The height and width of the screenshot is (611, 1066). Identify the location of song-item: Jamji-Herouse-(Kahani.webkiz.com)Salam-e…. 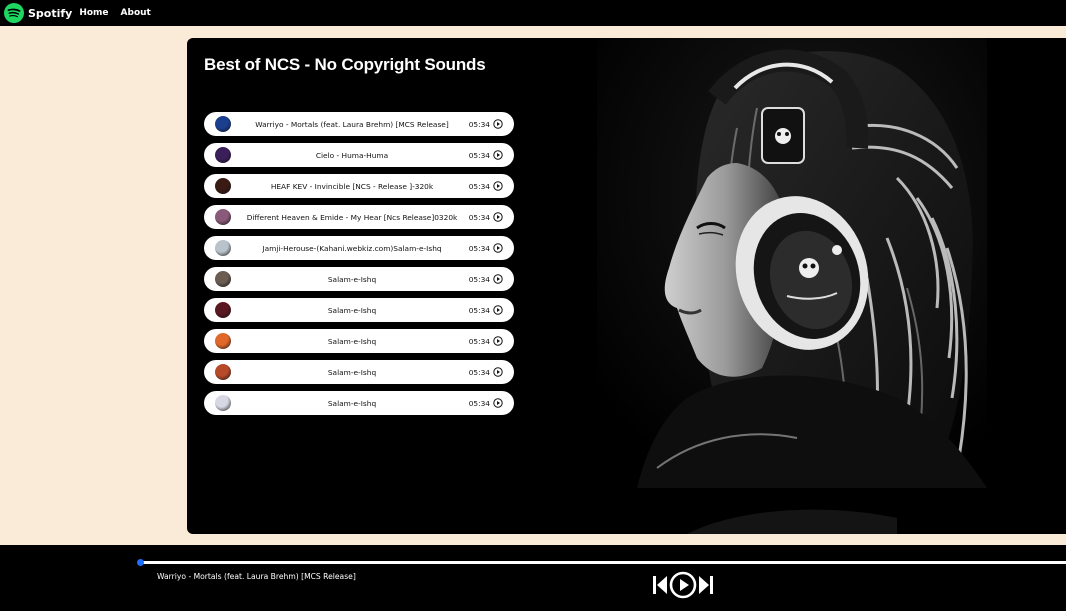
(359, 248).